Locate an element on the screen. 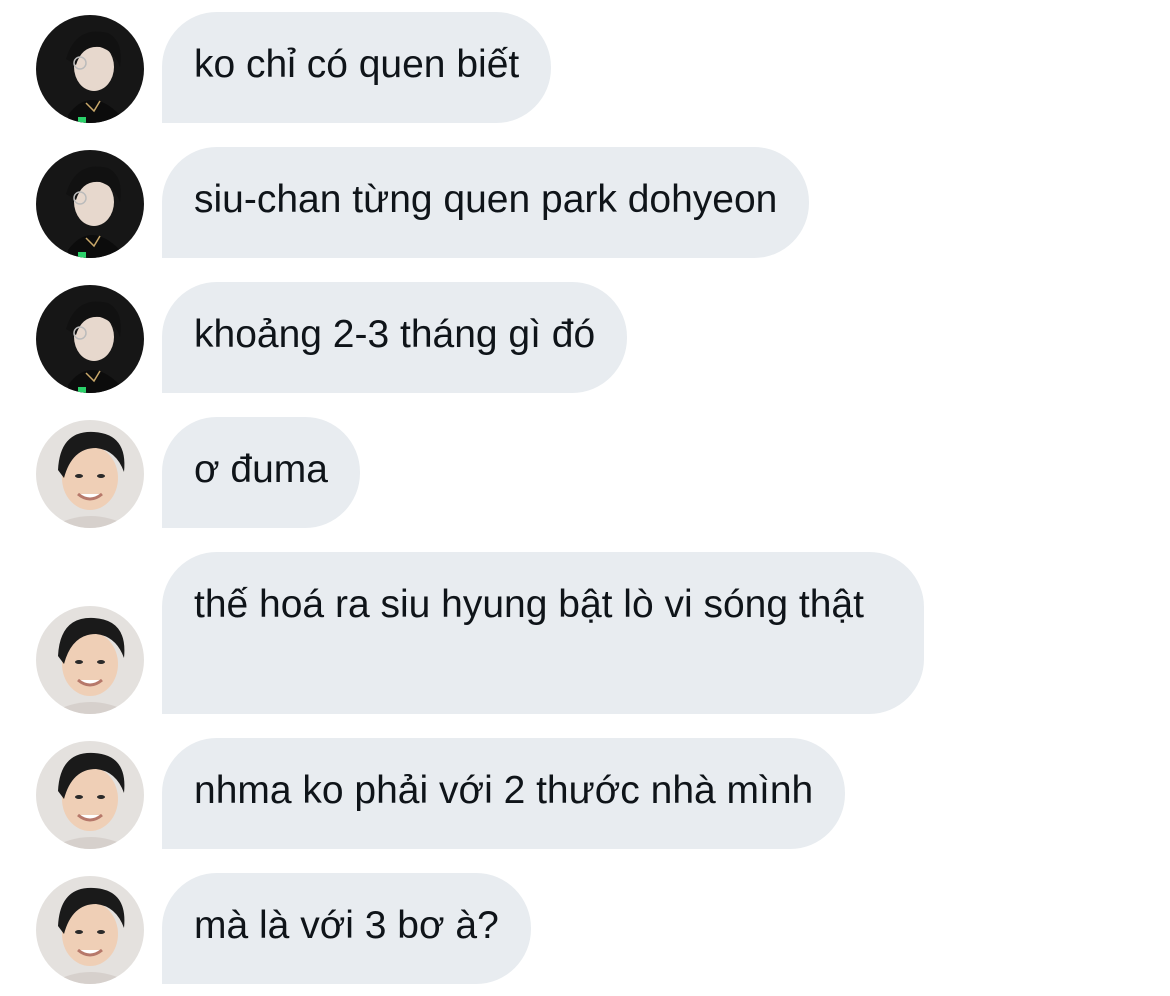  message-bubble: ơ đuma is located at coordinates (261, 472).